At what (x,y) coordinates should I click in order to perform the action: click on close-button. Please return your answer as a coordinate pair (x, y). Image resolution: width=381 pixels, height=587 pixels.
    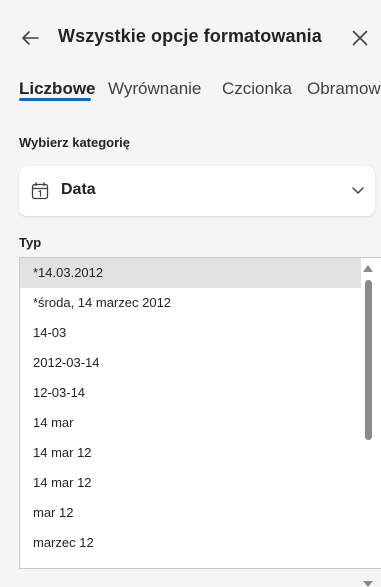
    Looking at the image, I should click on (360, 38).